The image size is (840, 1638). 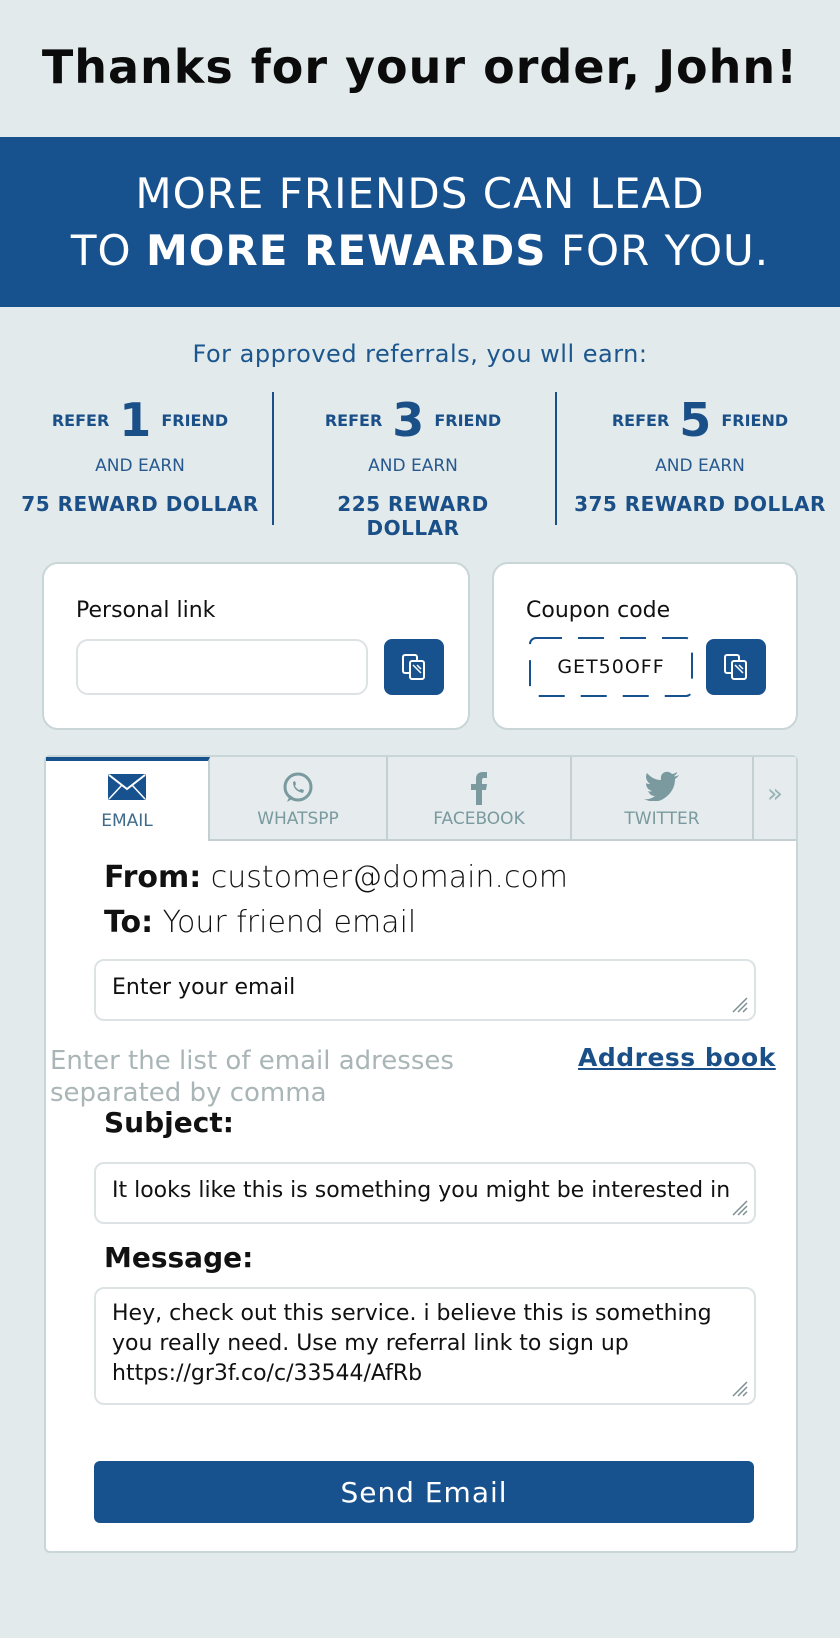 I want to click on banner-line-2: TO MORE REWARDS FOR YOU., so click(x=420, y=250).